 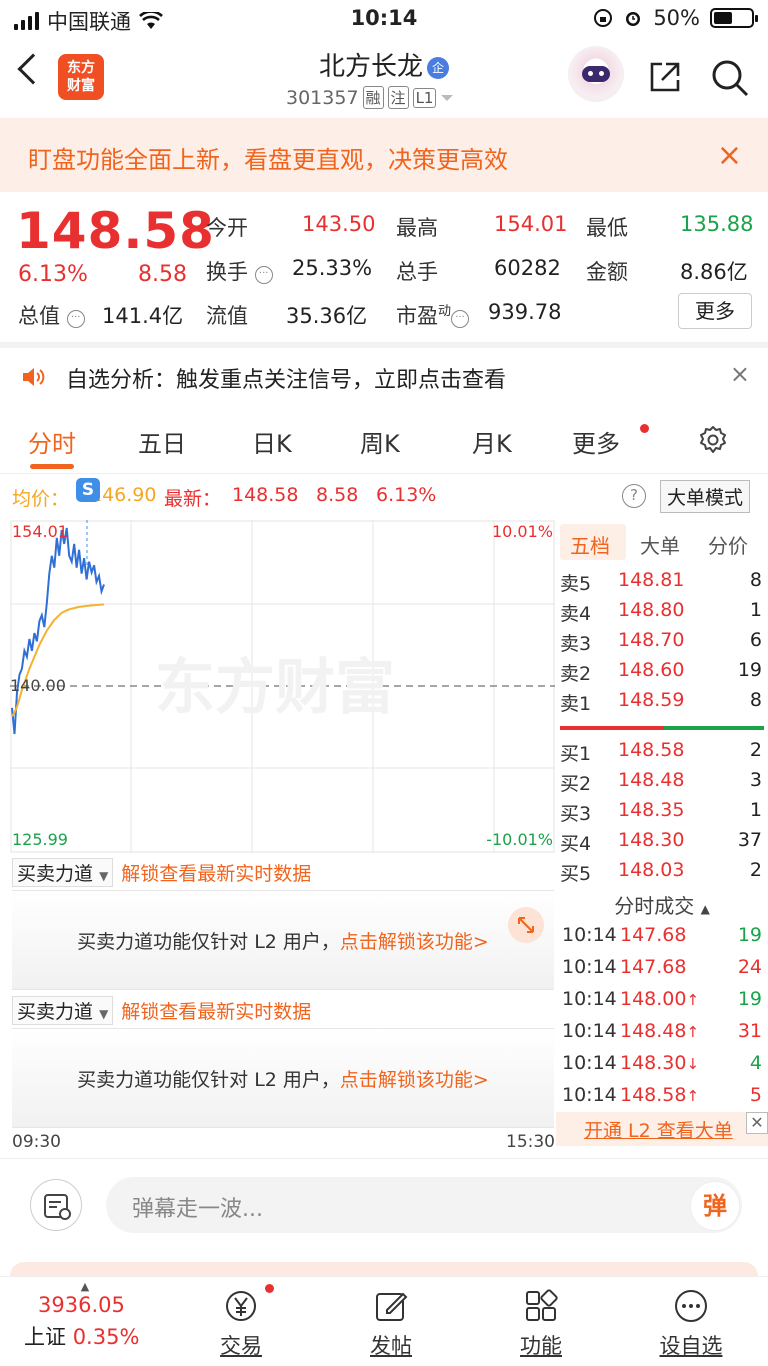 I want to click on bid-row: 买3 148.35 1, so click(x=662, y=811).